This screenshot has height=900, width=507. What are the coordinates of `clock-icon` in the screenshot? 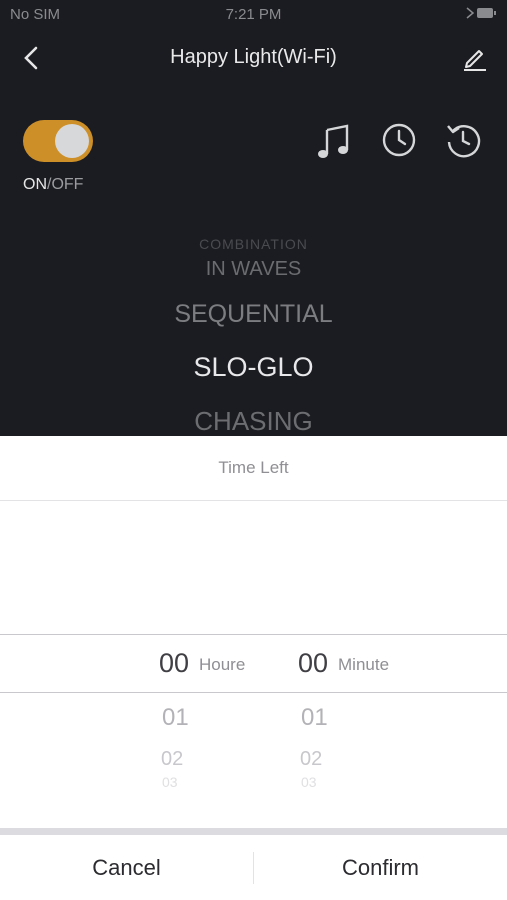 It's located at (399, 140).